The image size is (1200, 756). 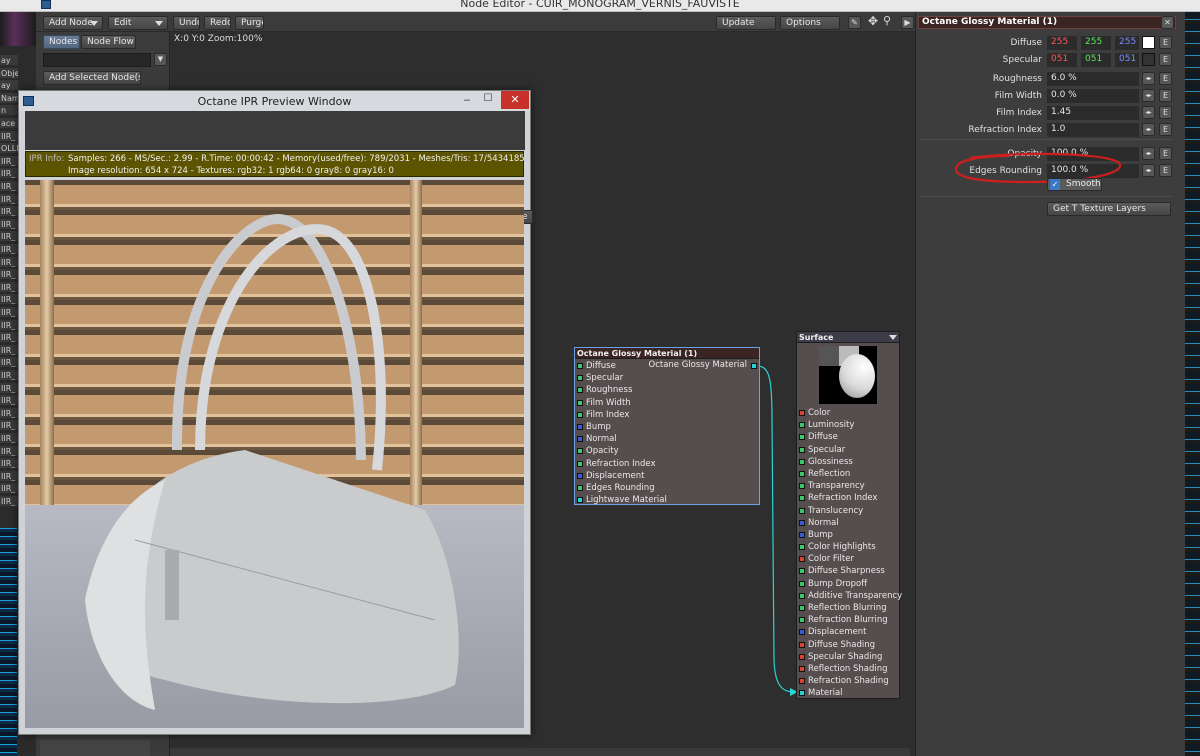 I want to click on diffuse-g-field: 255, so click(x=1096, y=43).